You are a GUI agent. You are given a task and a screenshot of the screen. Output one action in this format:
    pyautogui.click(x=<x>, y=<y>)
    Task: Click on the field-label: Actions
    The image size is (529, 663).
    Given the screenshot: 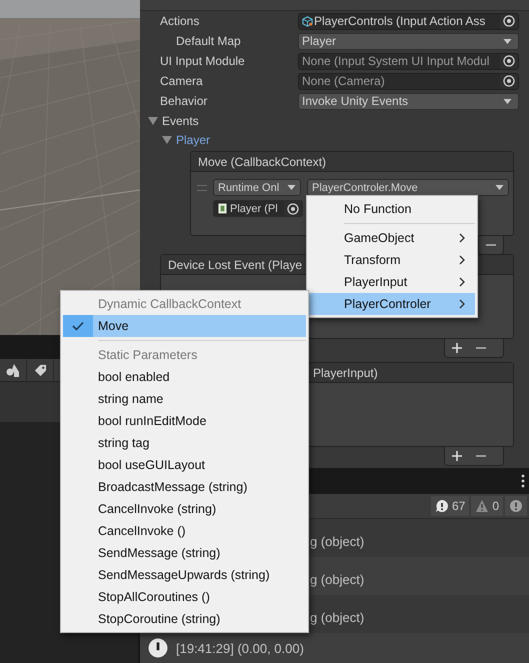 What is the action you would take?
    pyautogui.click(x=180, y=21)
    